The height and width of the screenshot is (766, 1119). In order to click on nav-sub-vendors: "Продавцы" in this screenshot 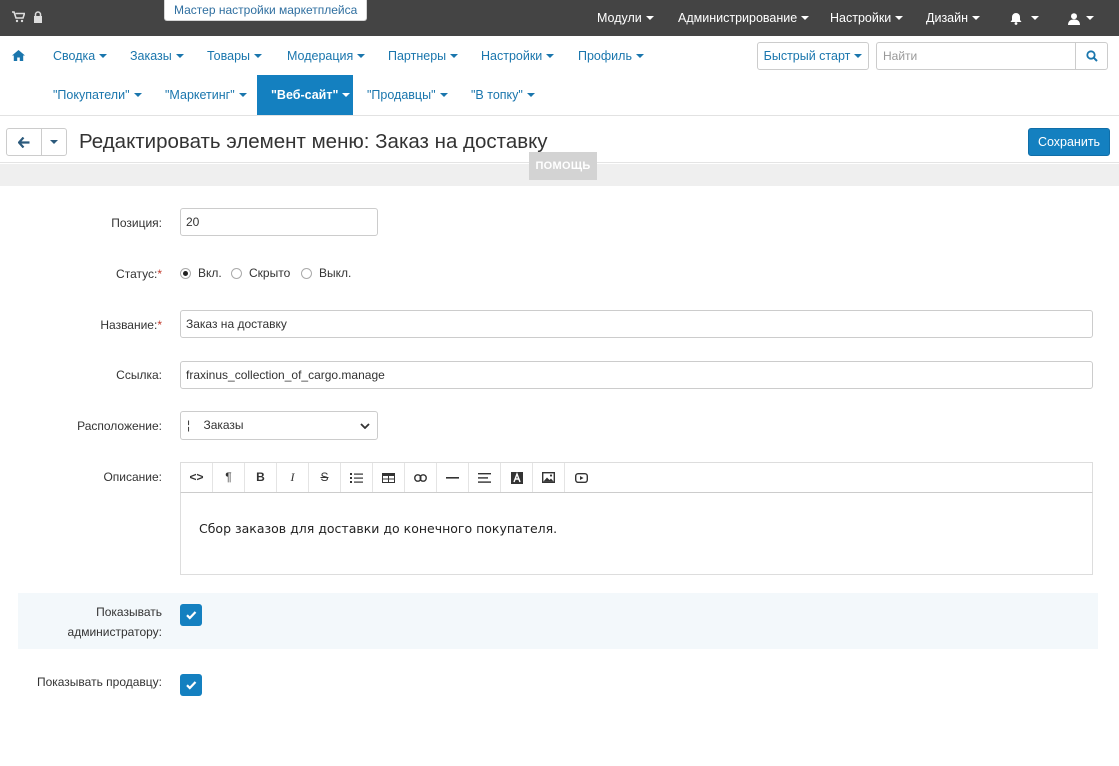, I will do `click(407, 95)`.